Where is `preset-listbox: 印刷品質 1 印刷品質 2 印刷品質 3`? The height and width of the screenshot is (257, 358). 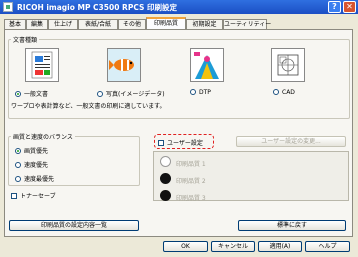 preset-listbox: 印刷品質 1 印刷品質 2 印刷品質 3 is located at coordinates (251, 176).